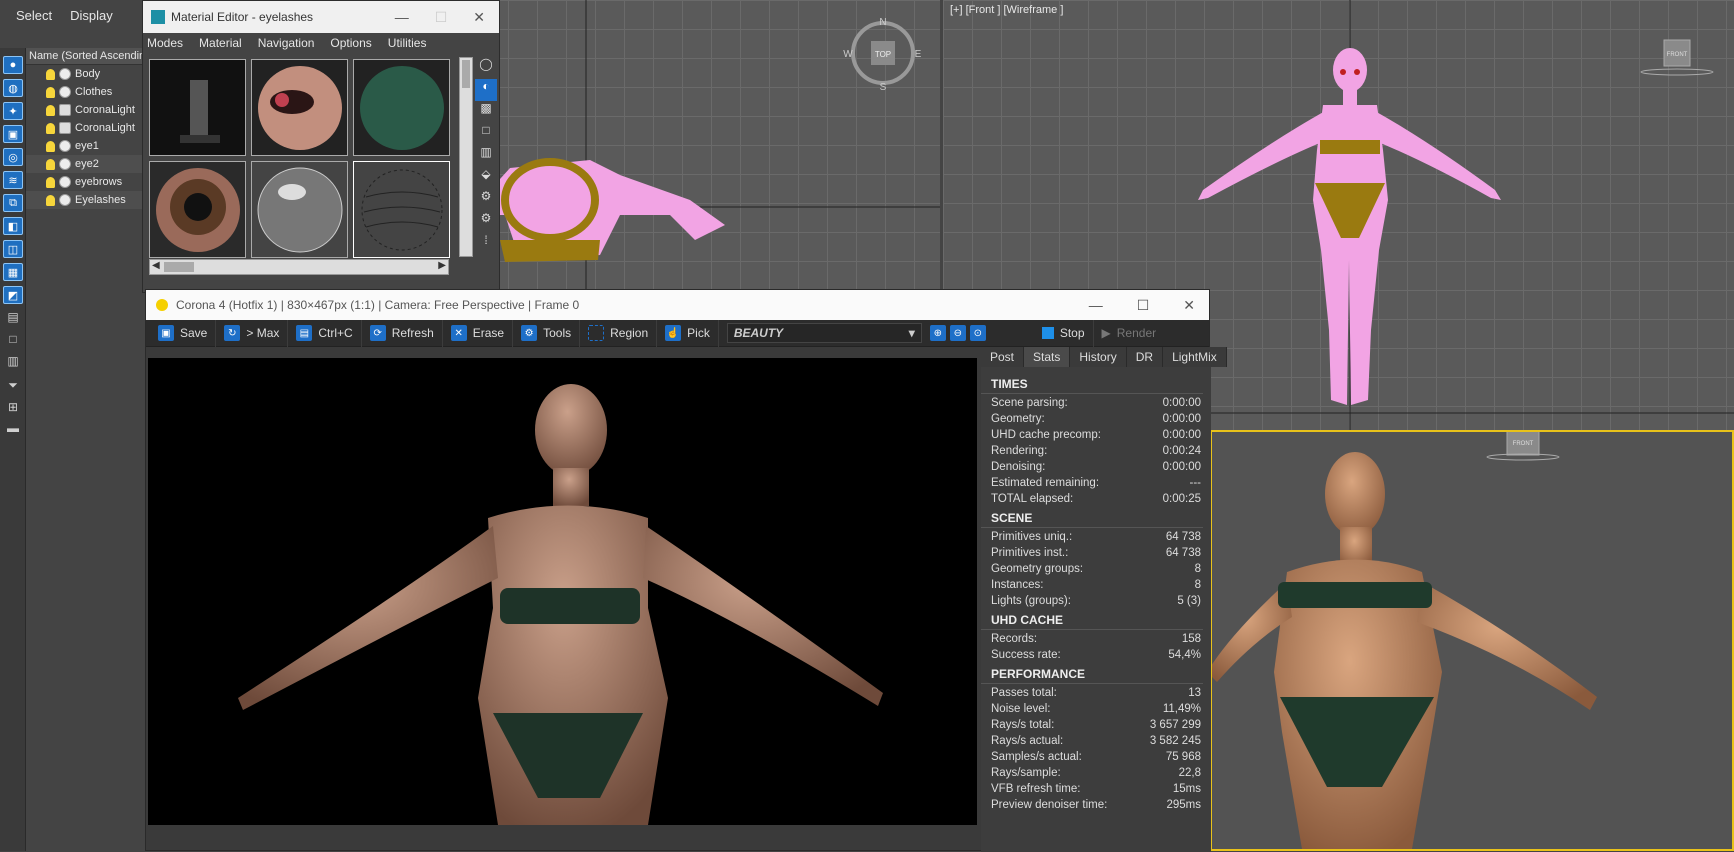  What do you see at coordinates (486, 156) in the screenshot?
I see `video-color-check-icon: ▥` at bounding box center [486, 156].